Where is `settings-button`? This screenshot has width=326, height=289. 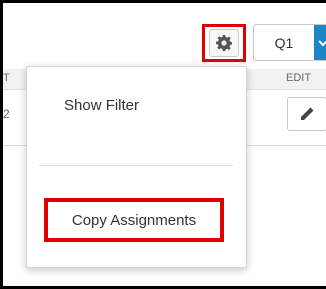
settings-button is located at coordinates (224, 43).